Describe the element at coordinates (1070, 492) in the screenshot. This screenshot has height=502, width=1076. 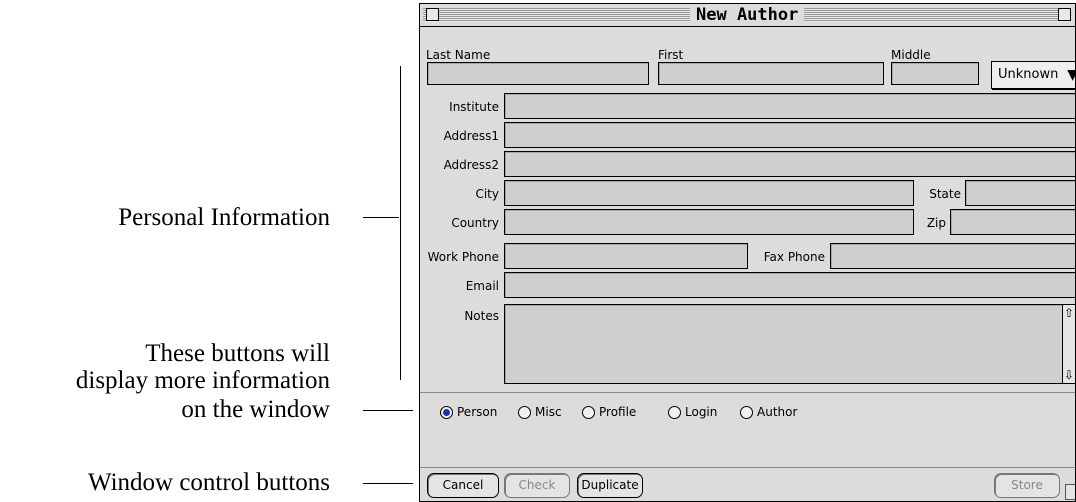
I see `grow-box-icon` at that location.